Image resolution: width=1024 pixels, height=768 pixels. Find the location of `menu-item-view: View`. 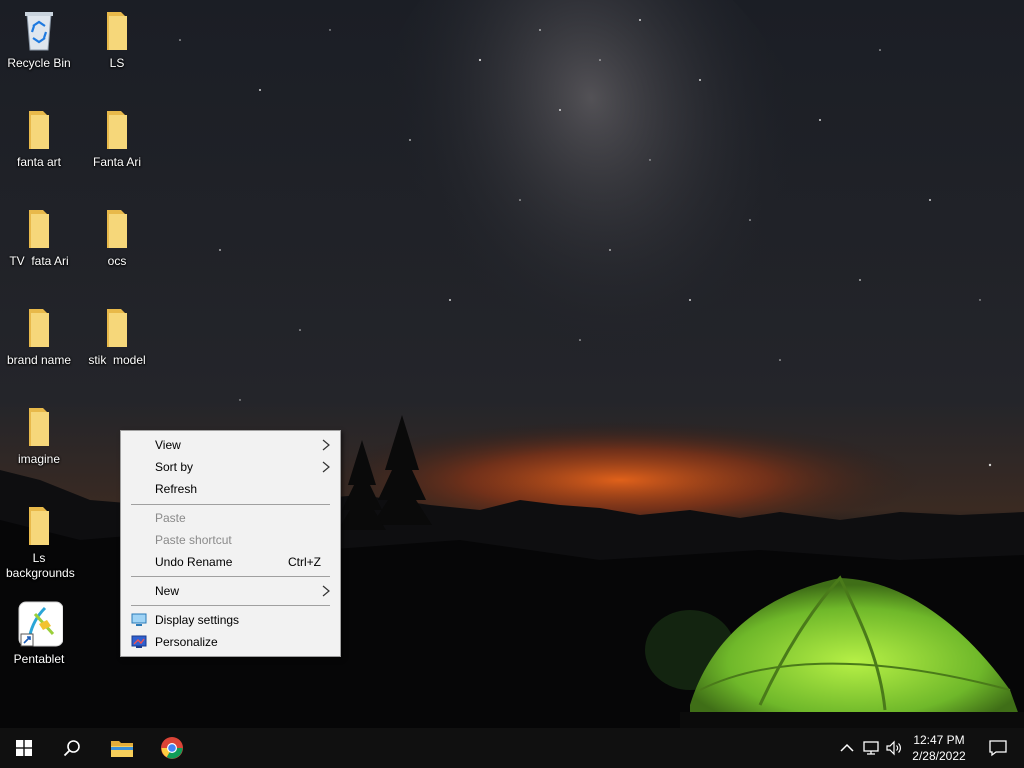

menu-item-view: View is located at coordinates (230, 445).